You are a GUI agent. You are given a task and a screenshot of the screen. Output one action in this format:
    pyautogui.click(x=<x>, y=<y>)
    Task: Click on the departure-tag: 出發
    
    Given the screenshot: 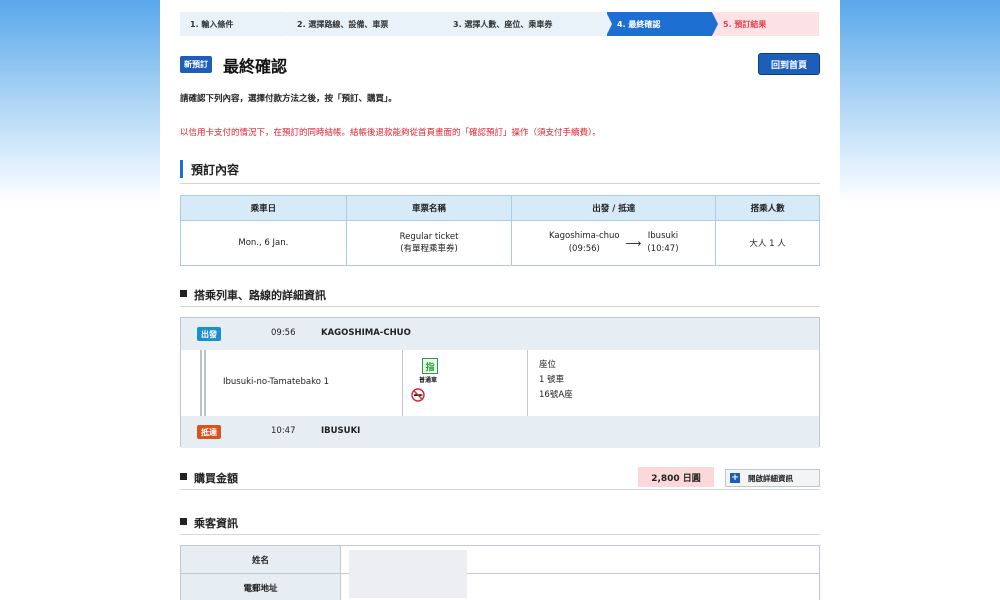 What is the action you would take?
    pyautogui.click(x=209, y=334)
    